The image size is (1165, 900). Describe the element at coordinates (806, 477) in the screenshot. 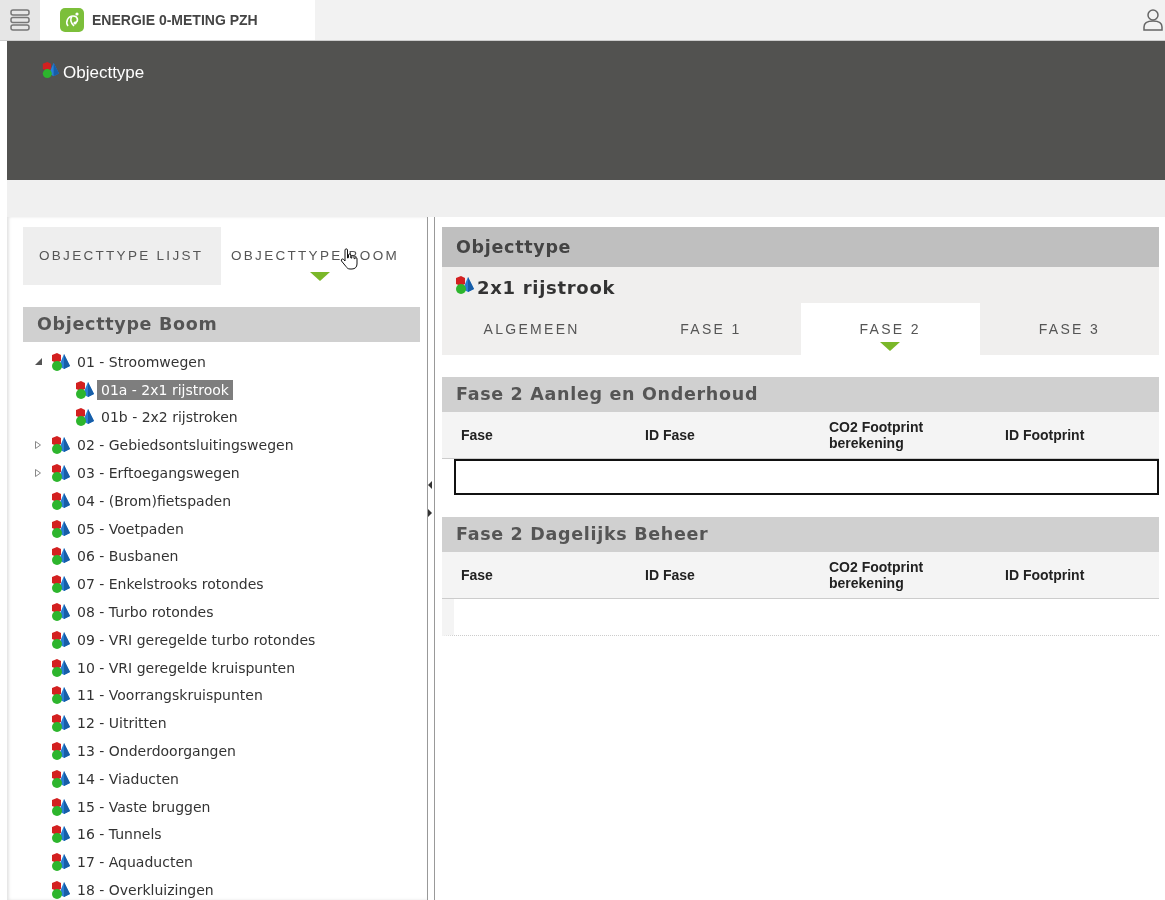

I see `empty-table-row` at that location.